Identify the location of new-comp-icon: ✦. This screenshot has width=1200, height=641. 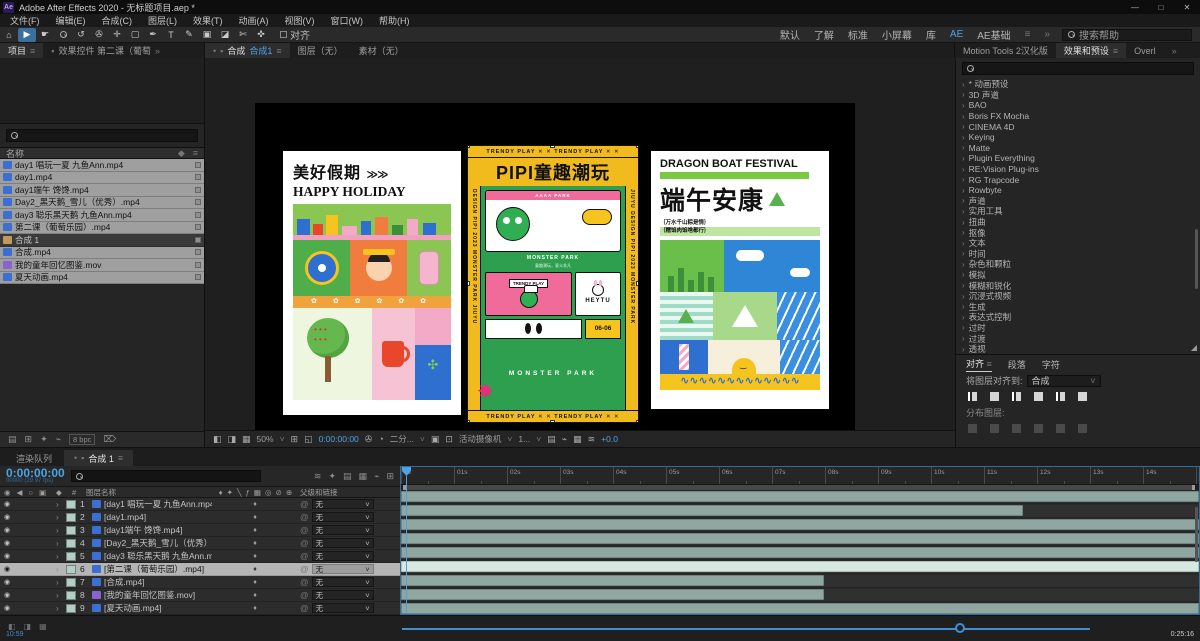
(44, 439).